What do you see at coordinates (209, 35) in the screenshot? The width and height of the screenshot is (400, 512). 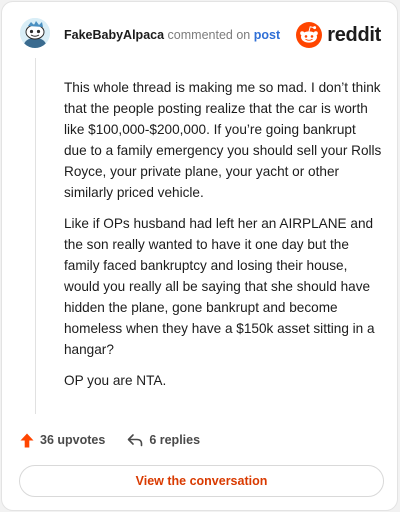 I see `commented-on-text: commented on` at bounding box center [209, 35].